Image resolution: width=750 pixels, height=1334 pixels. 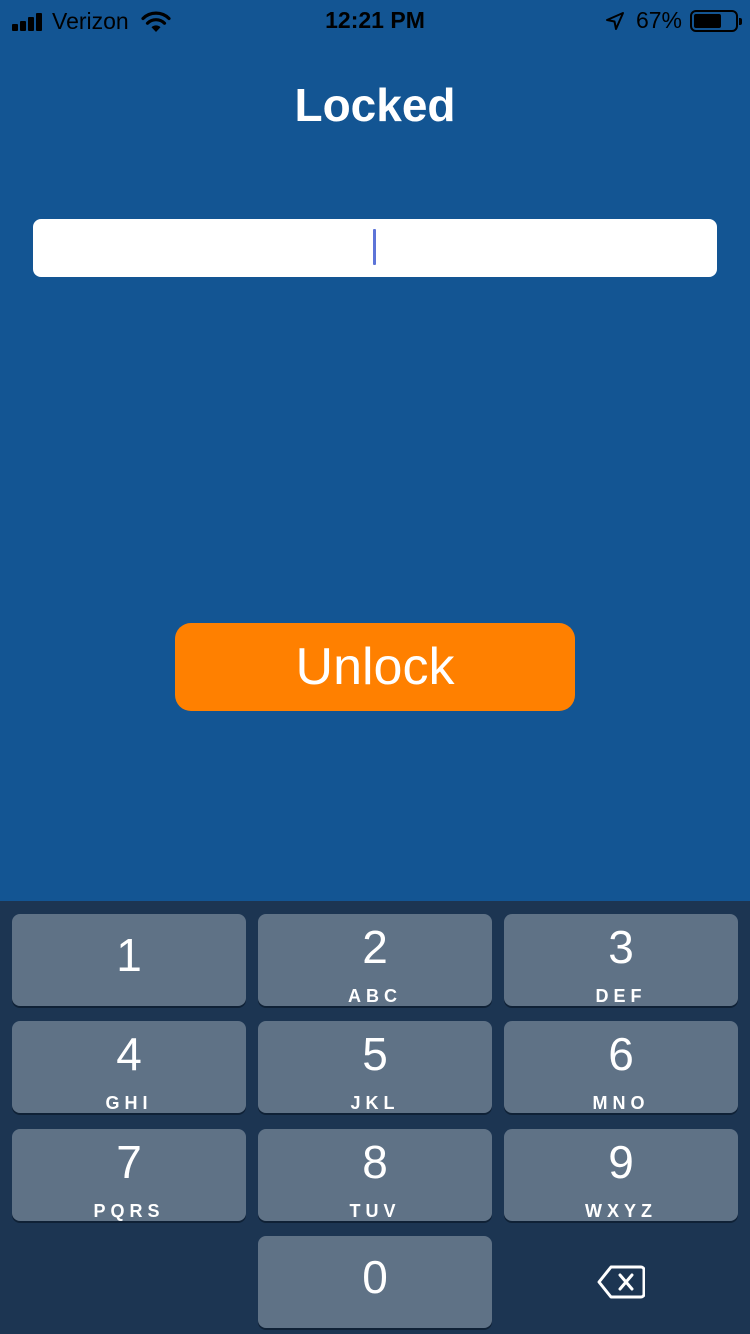 What do you see at coordinates (621, 1054) in the screenshot?
I see `key-digit: 6` at bounding box center [621, 1054].